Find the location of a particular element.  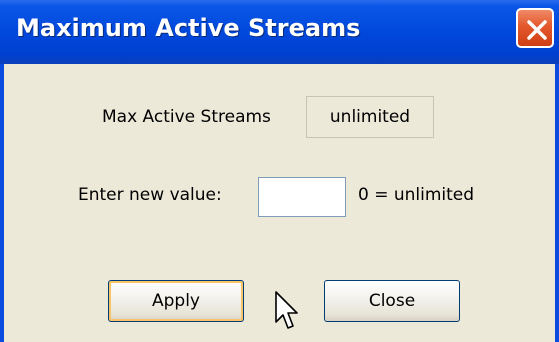

window-frame-left is located at coordinates (2, 203).